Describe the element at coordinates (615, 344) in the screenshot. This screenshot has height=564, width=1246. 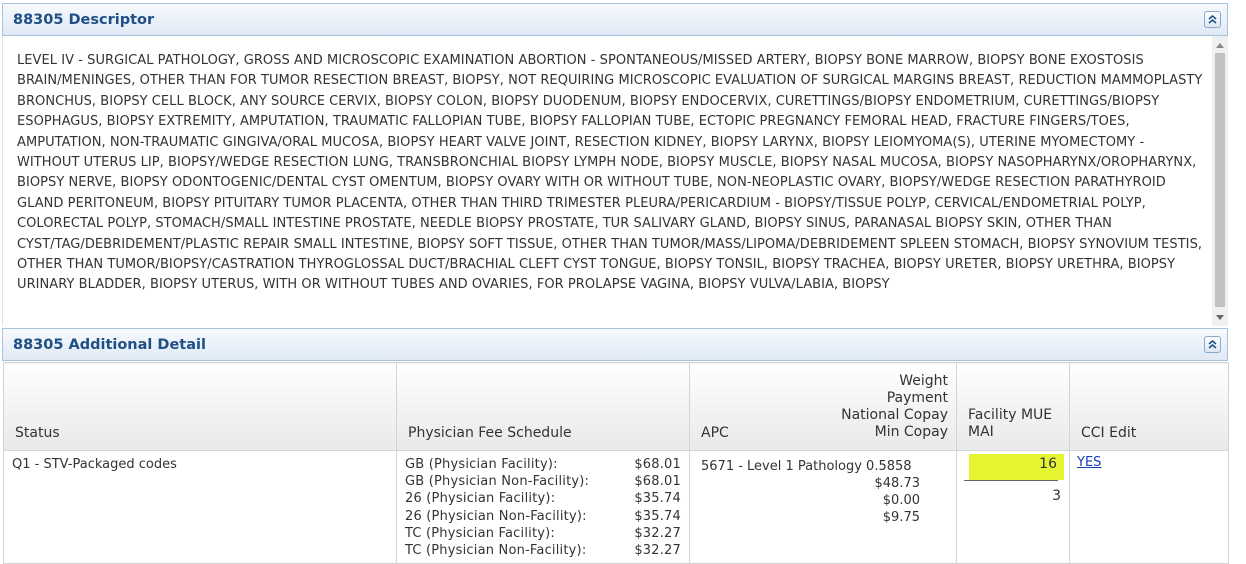
I see `additional-detail-panel-header: 88305 Additional Detail` at that location.